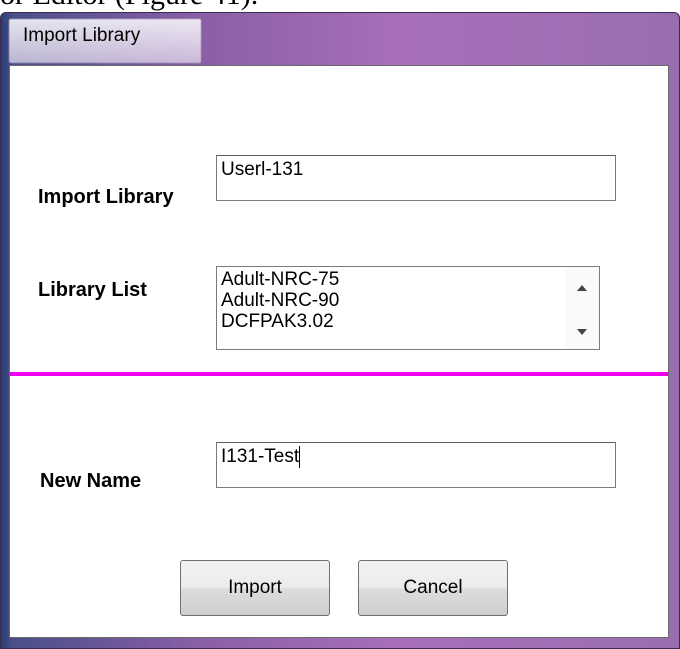 The width and height of the screenshot is (680, 649). I want to click on text-caret, so click(300, 457).